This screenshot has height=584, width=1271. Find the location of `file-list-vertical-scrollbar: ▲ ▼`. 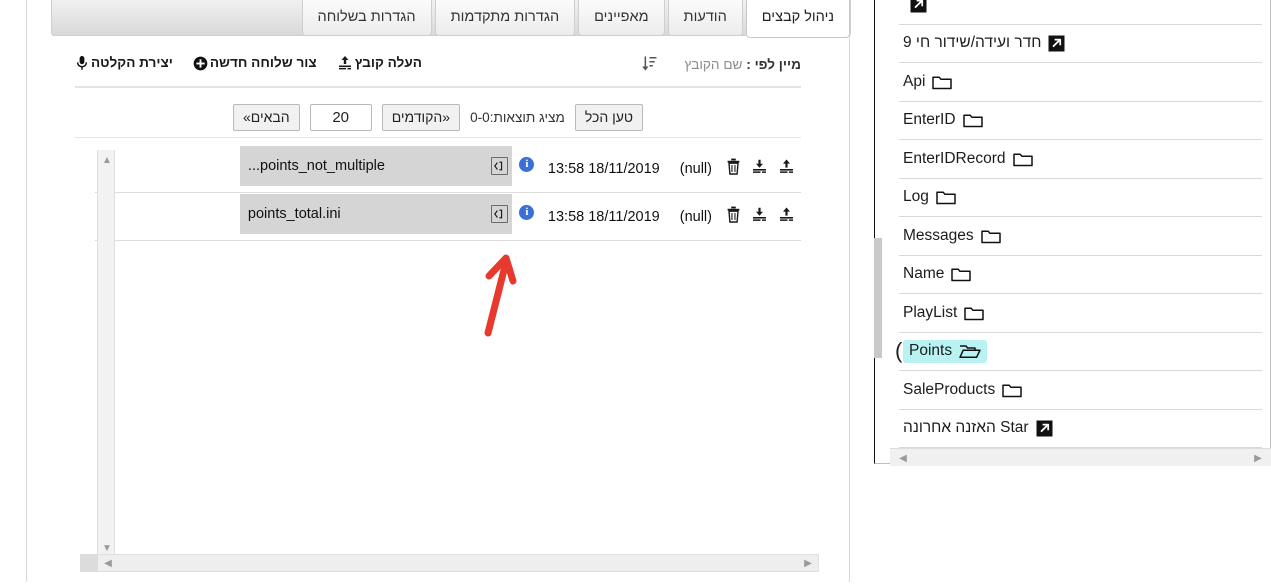

file-list-vertical-scrollbar: ▲ ▼ is located at coordinates (106, 354).